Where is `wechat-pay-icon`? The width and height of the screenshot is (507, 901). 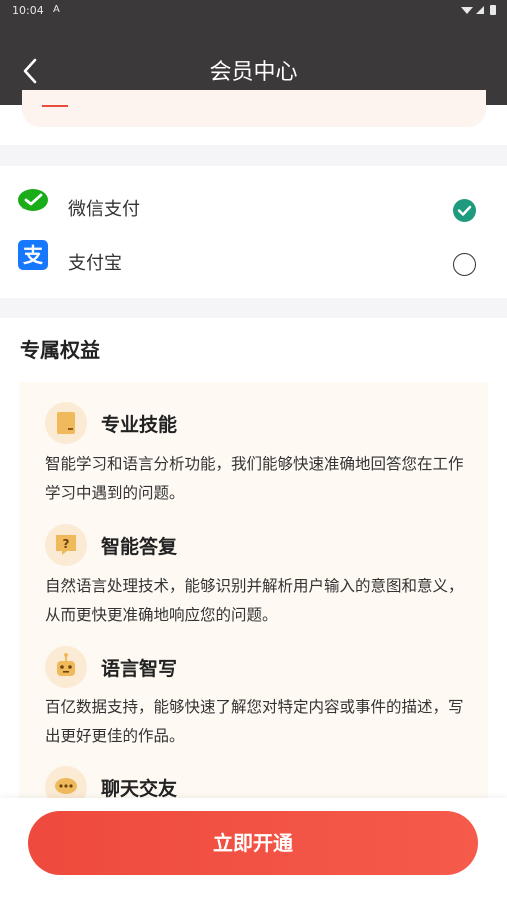 wechat-pay-icon is located at coordinates (33, 200).